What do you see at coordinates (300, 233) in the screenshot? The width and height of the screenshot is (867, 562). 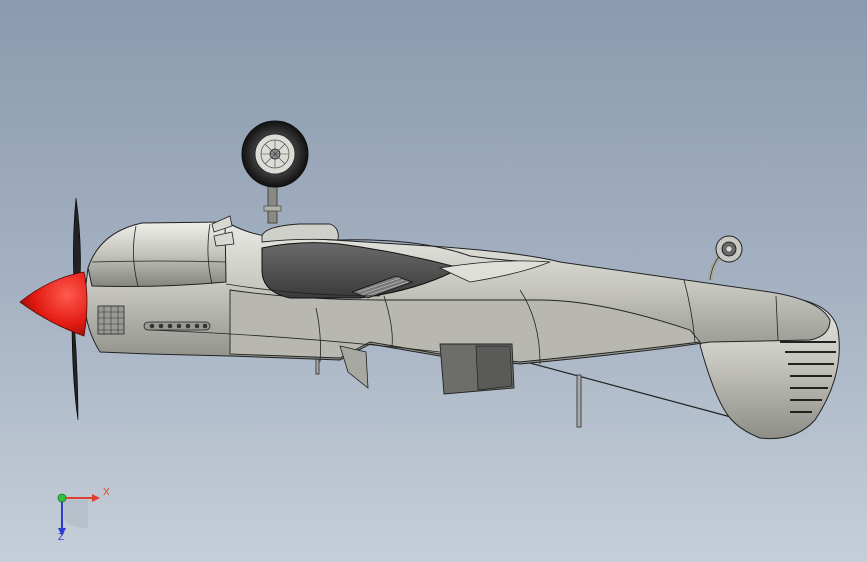 I see `windscreen-frame` at bounding box center [300, 233].